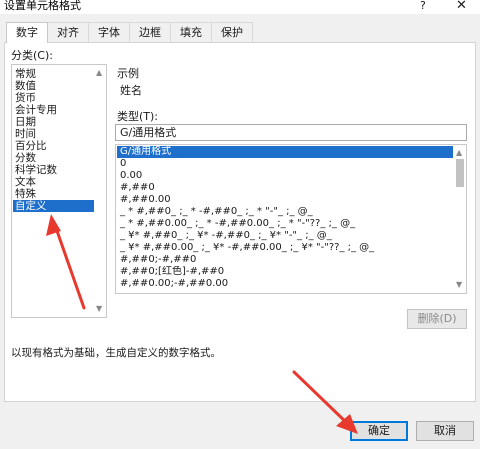  What do you see at coordinates (240, 7) in the screenshot?
I see `title-bar: 设置单元格格式 ? ✕` at bounding box center [240, 7].